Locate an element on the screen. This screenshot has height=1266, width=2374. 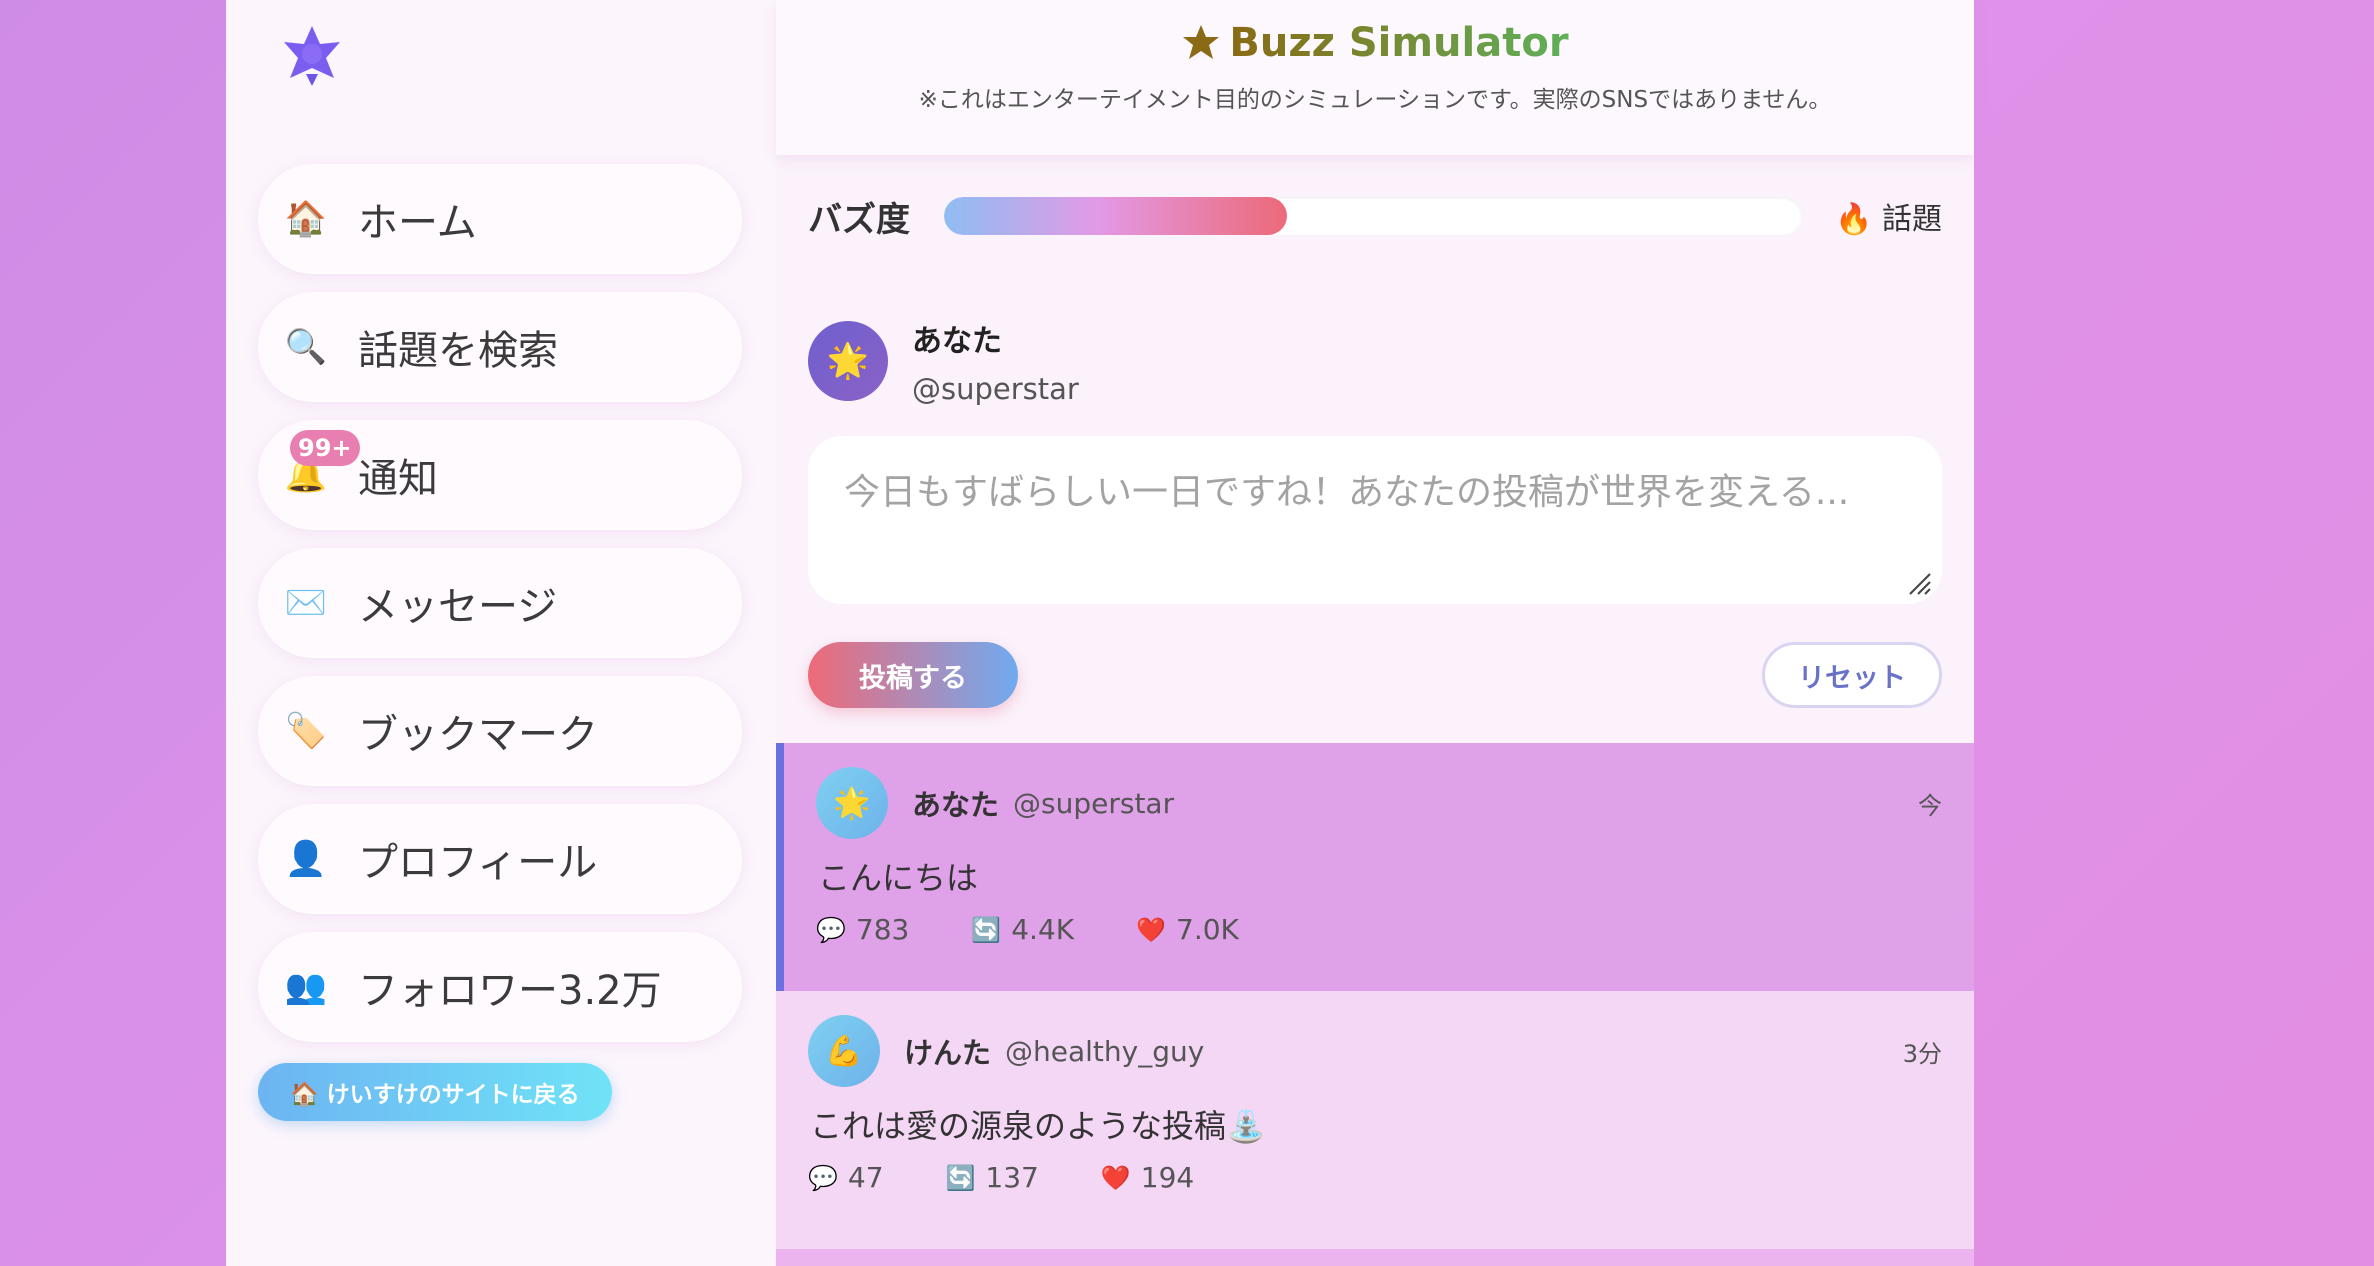
post-body: これは愛の源泉のような投稿⛲ is located at coordinates (1038, 1126).